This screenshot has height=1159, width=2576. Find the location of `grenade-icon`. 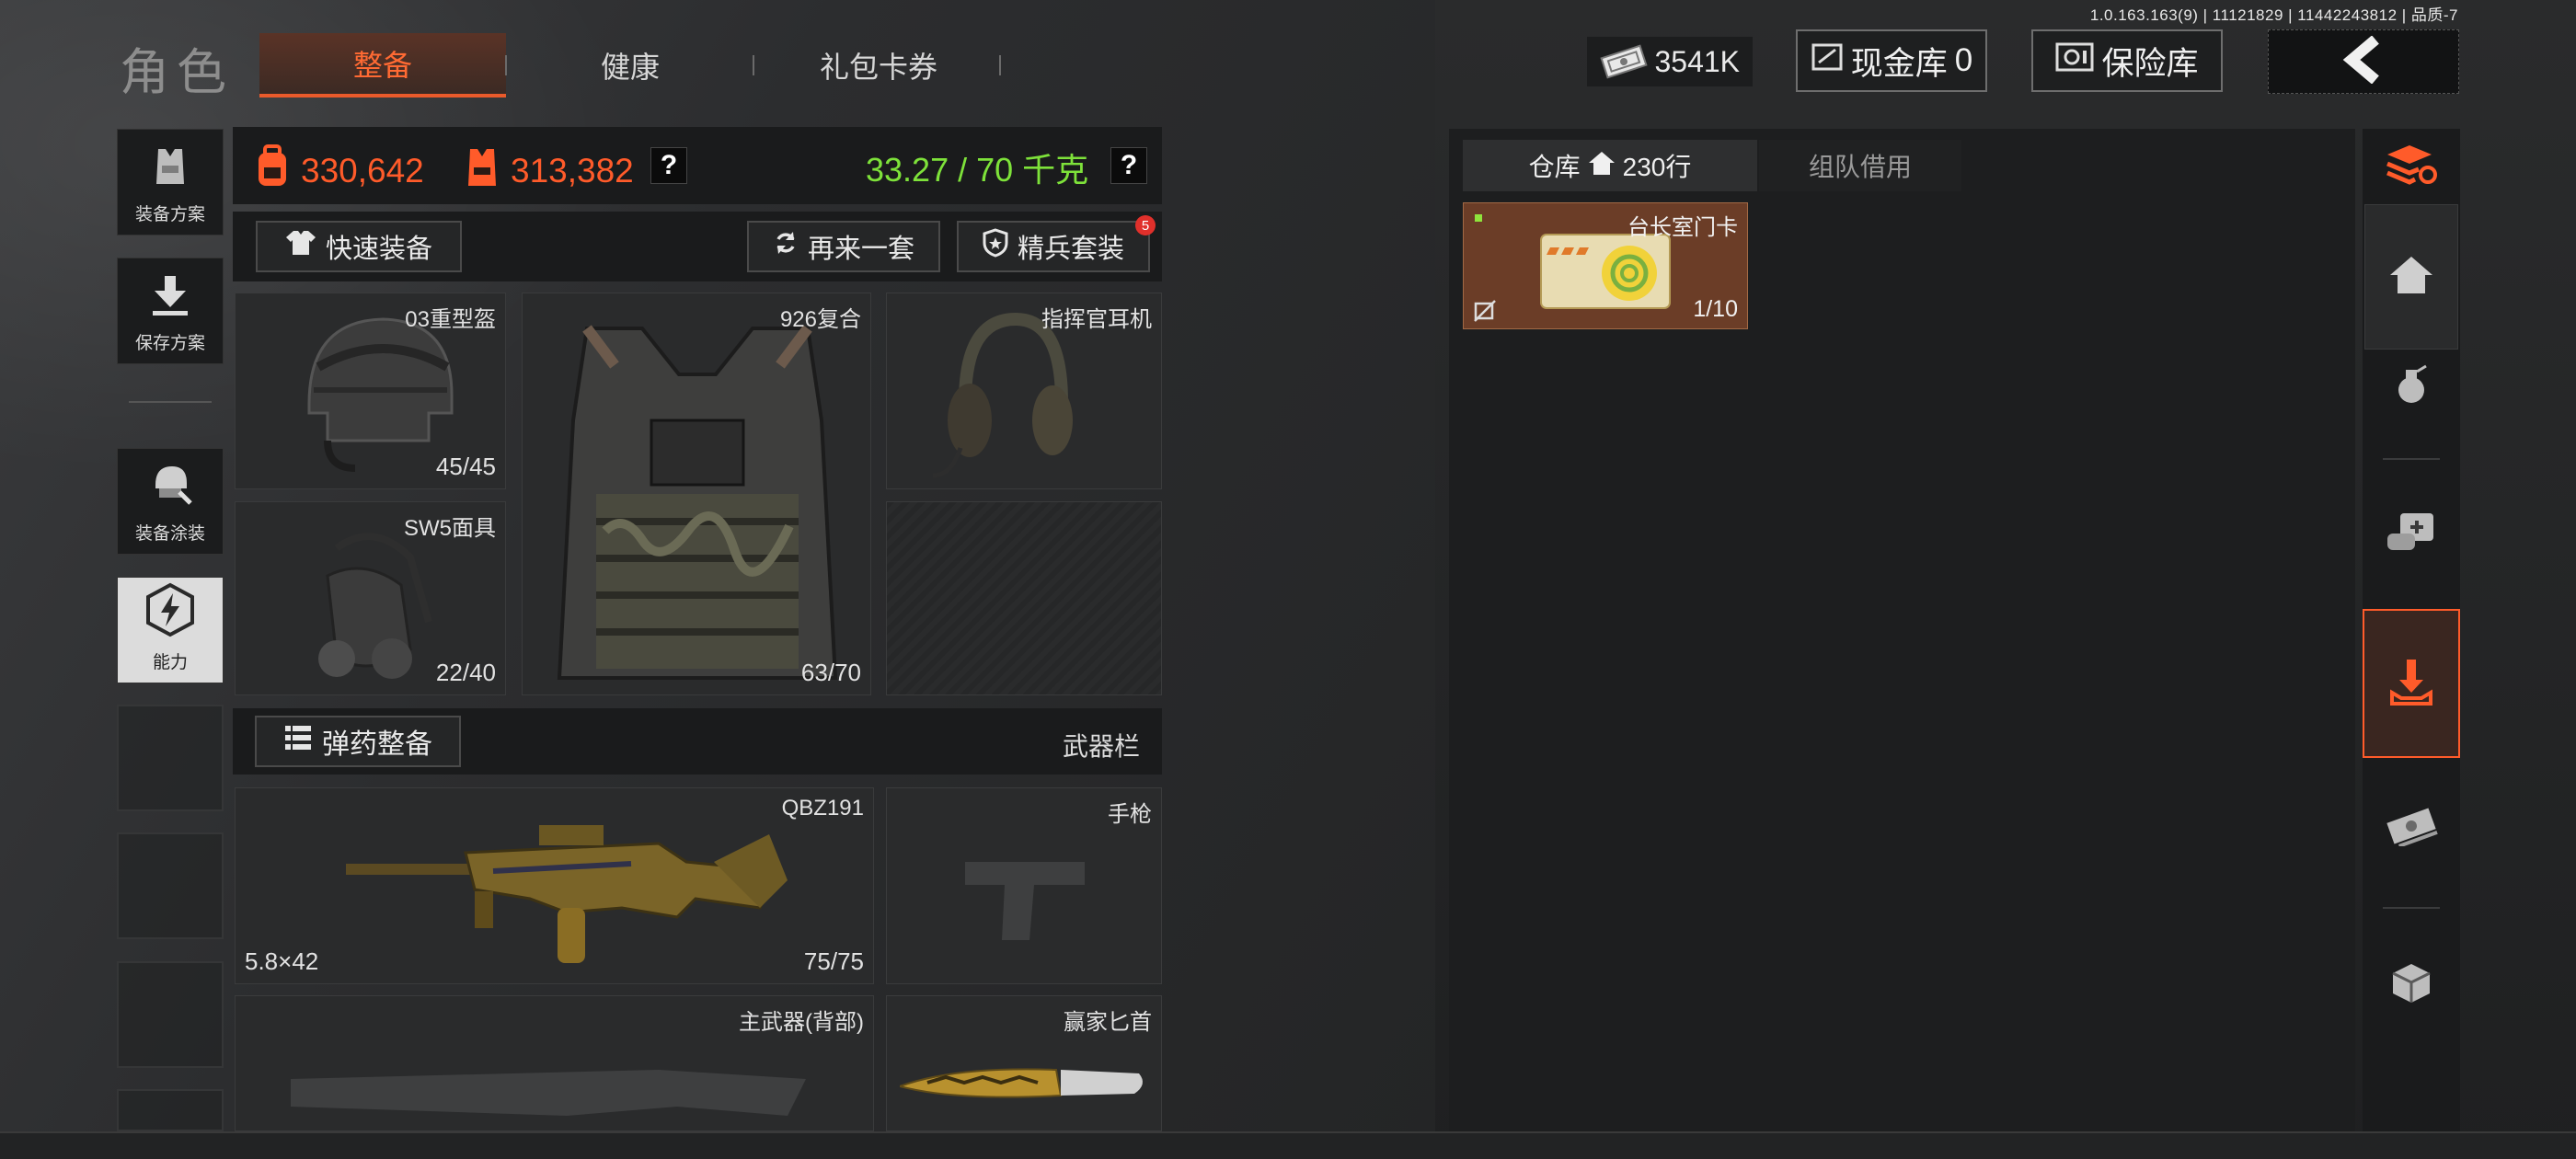

grenade-icon is located at coordinates (2411, 386).